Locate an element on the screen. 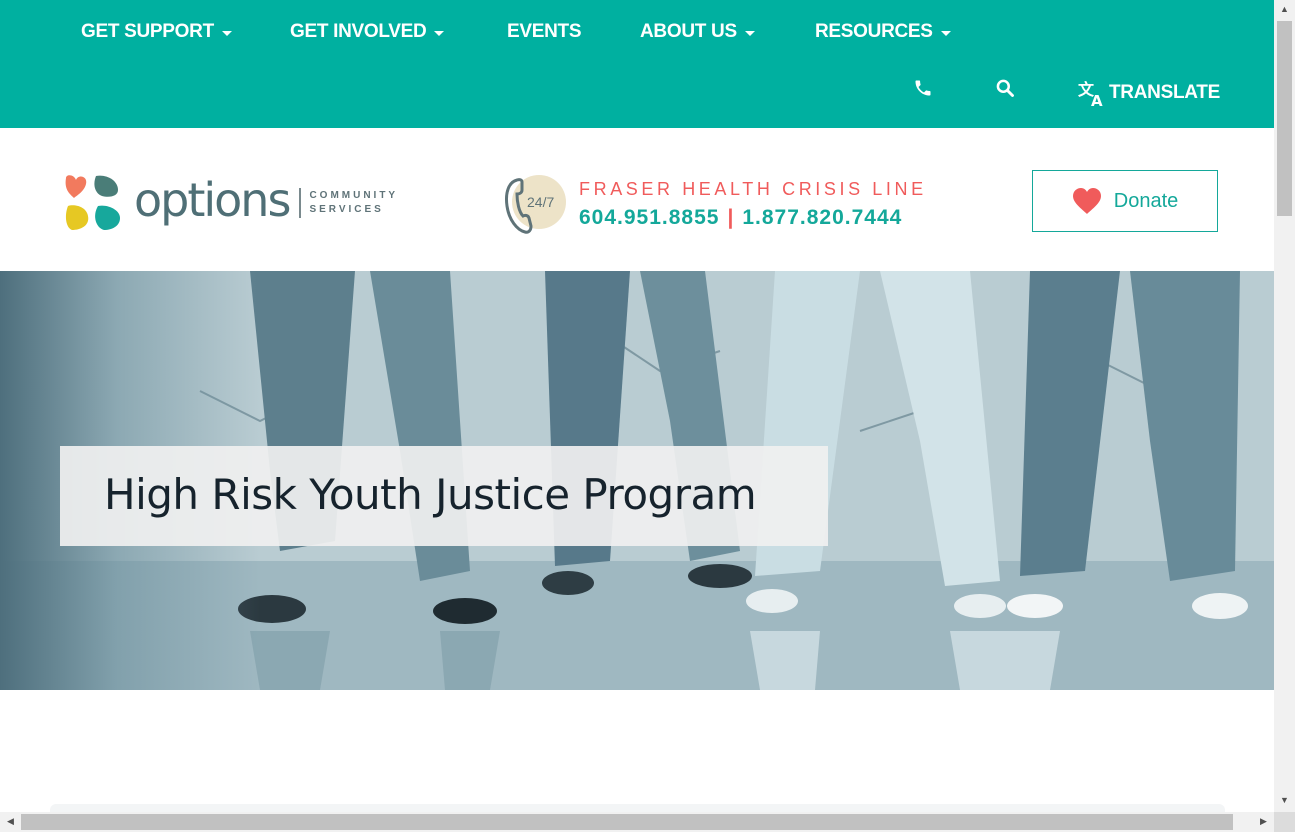  horizontal-scrollbar: ◀ ▶ is located at coordinates (637, 822).